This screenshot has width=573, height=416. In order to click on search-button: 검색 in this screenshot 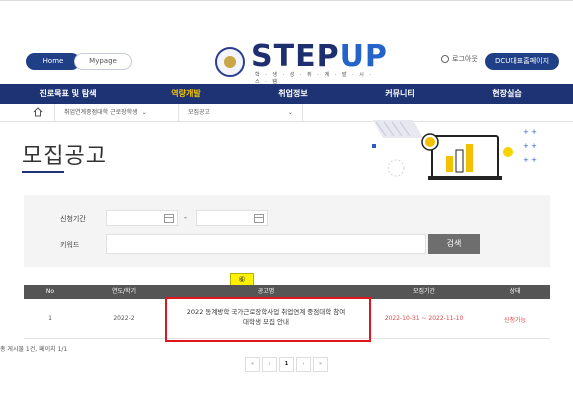, I will do `click(454, 244)`.